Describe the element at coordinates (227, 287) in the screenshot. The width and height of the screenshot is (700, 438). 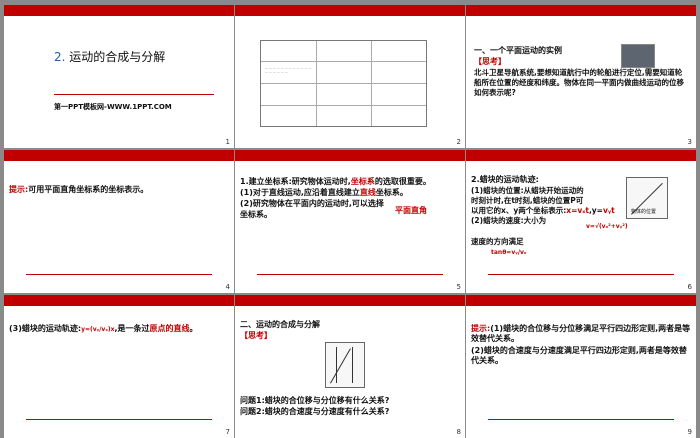
I see `slide-number: 4` at that location.